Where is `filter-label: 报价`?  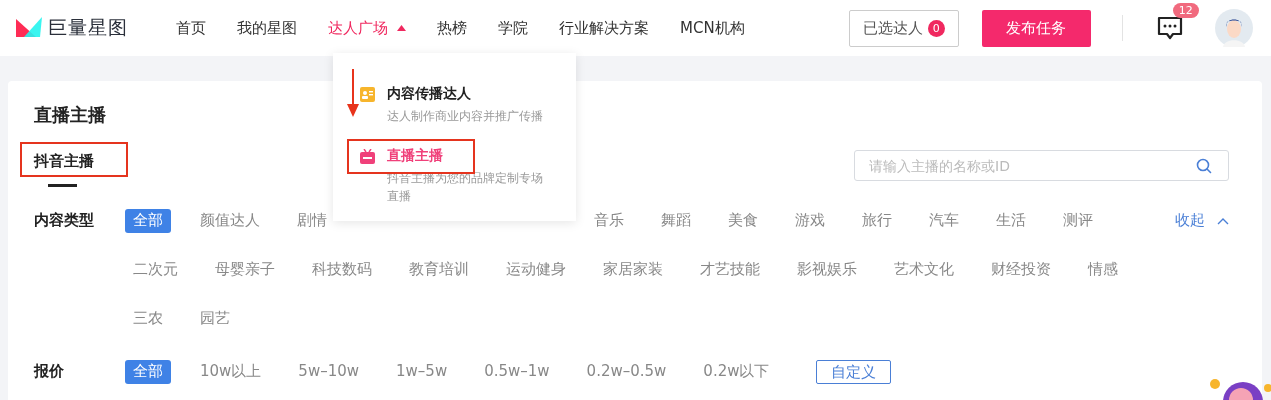
filter-label: 报价 is located at coordinates (49, 371).